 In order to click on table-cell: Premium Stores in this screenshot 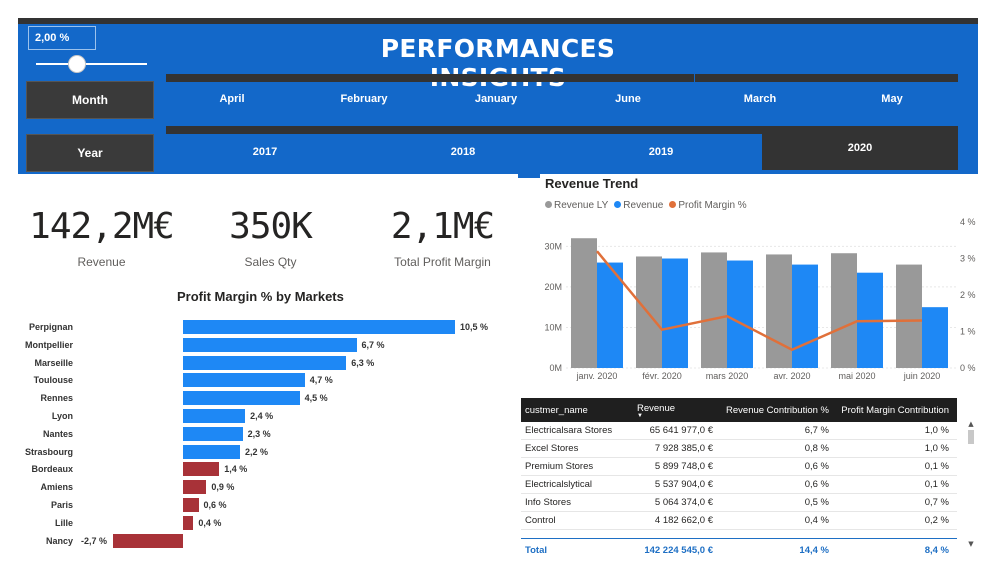, I will do `click(559, 466)`.